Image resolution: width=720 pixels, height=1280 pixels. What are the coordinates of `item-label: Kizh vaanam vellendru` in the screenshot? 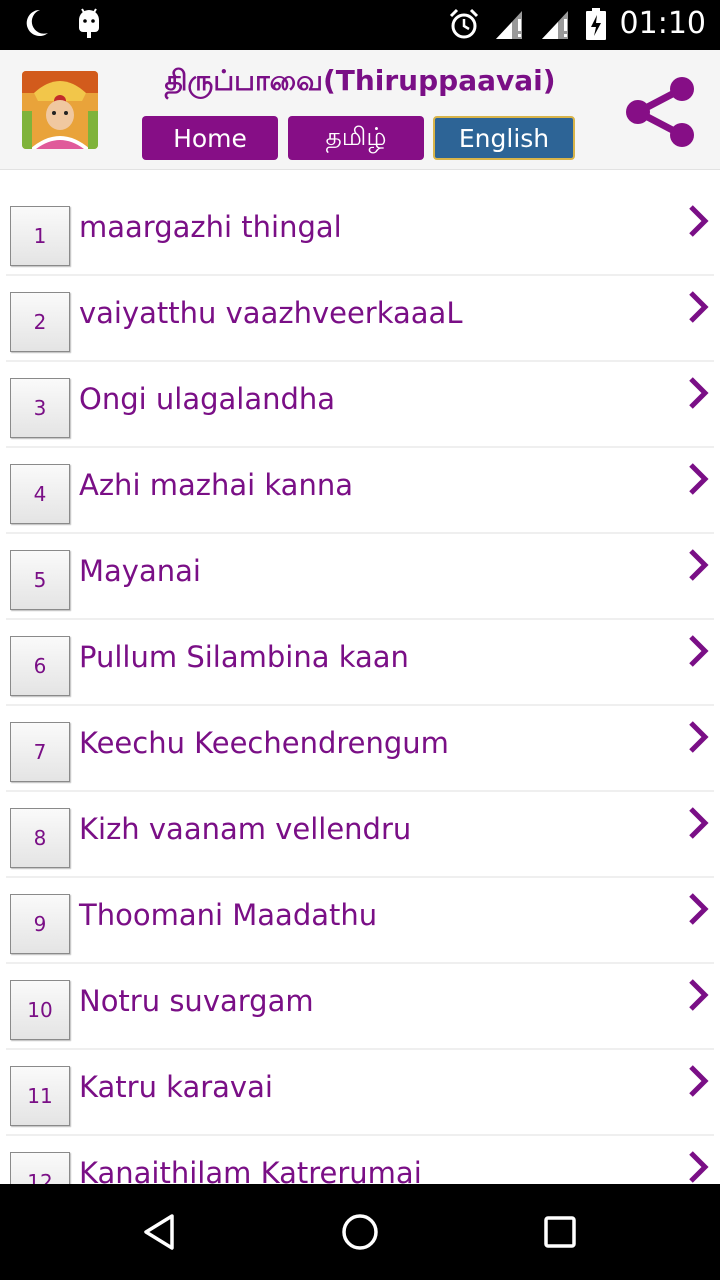 It's located at (245, 829).